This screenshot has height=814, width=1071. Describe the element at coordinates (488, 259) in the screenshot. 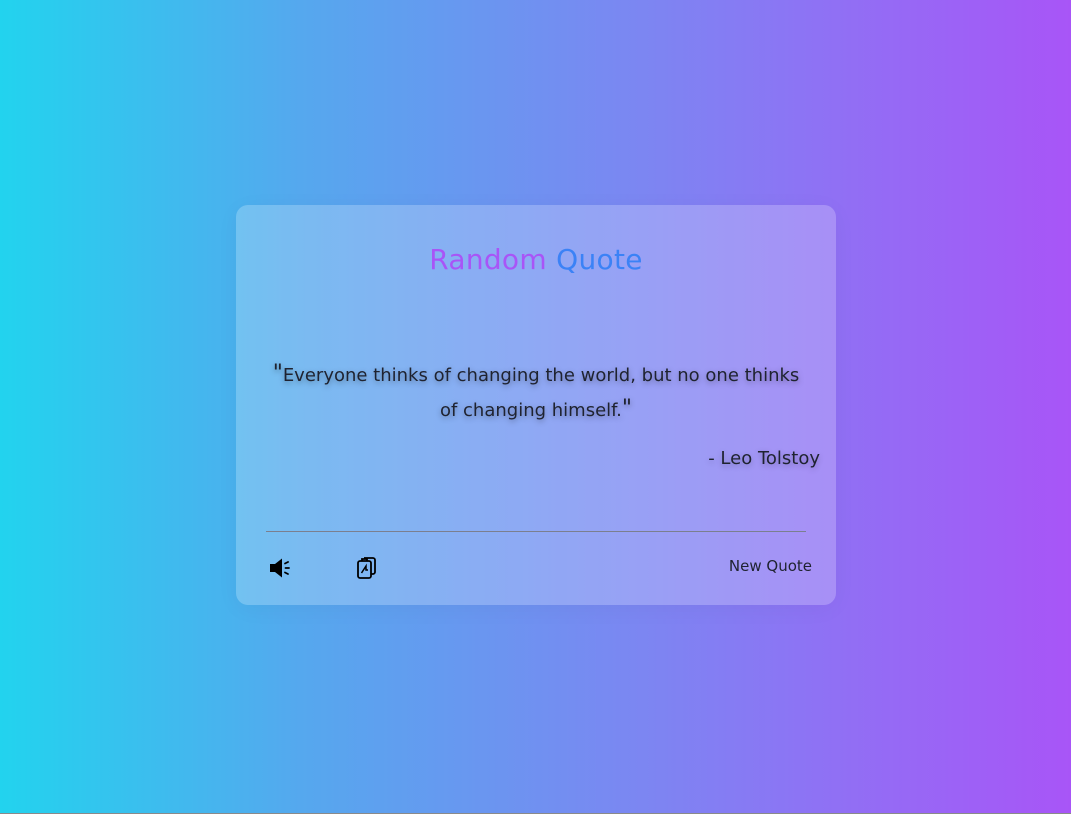

I see `title-word-random: Random` at that location.